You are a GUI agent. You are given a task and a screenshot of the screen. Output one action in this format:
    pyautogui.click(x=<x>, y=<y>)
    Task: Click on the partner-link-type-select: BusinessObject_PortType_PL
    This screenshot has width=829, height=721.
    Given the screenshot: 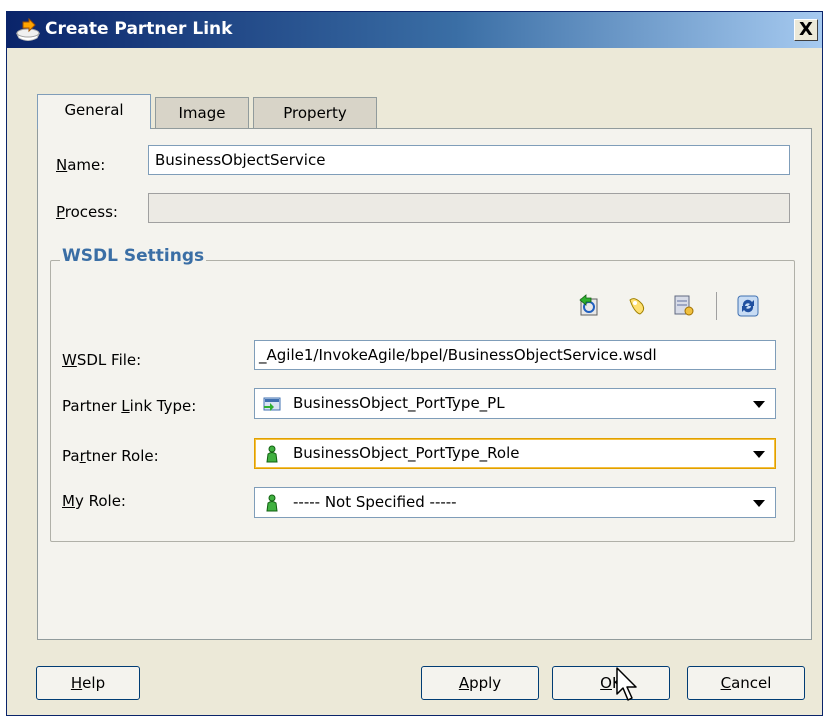 What is the action you would take?
    pyautogui.click(x=515, y=403)
    